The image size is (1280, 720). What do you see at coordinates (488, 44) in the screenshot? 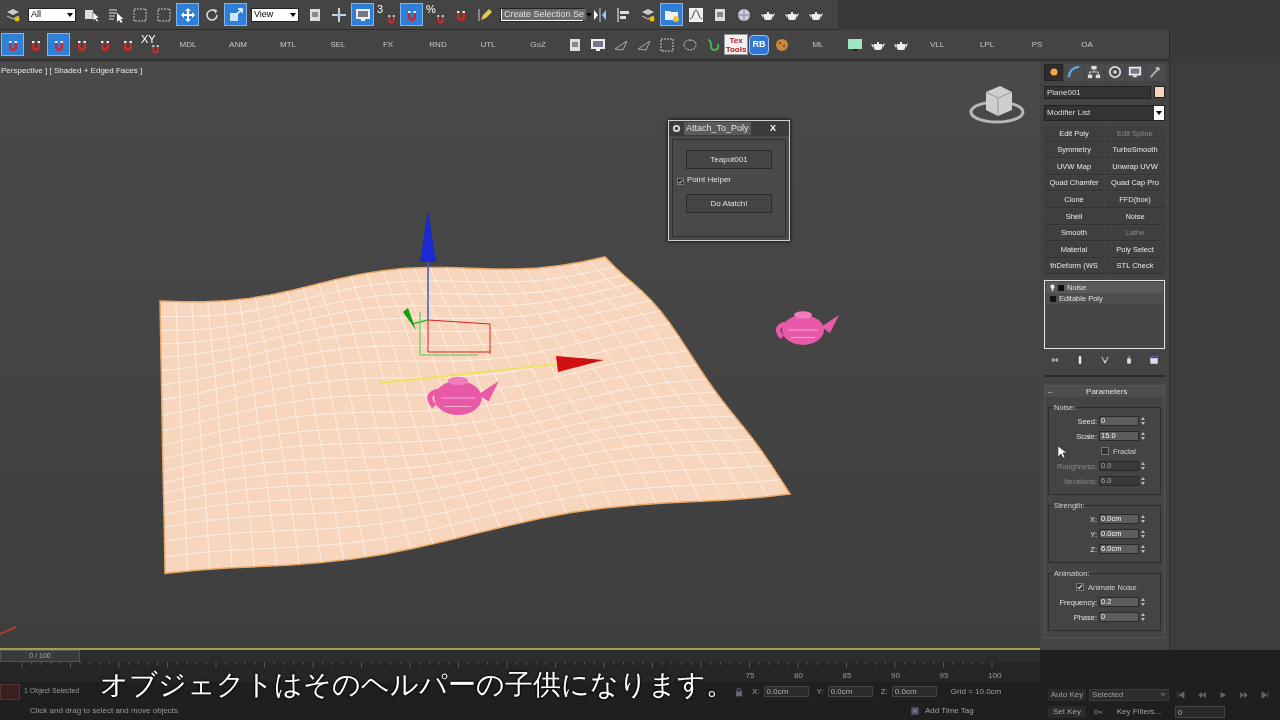
I see `toolbar-button: UTL` at bounding box center [488, 44].